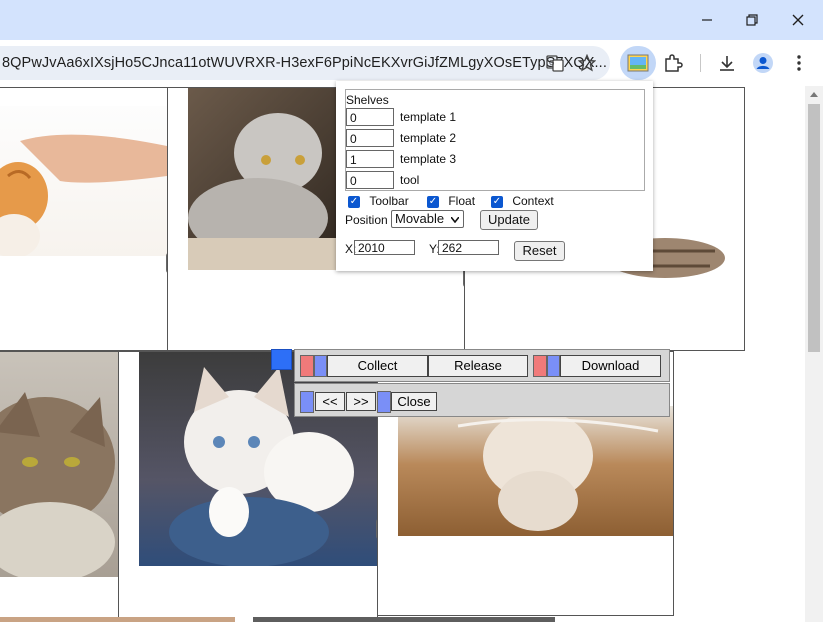 The image size is (823, 622). What do you see at coordinates (384, 247) in the screenshot?
I see `x-coordinate-input: 2010` at bounding box center [384, 247].